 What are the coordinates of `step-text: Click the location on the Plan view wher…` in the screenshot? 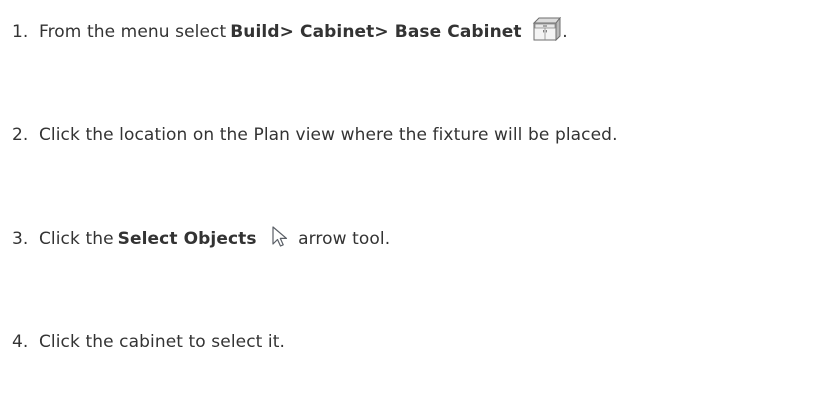 It's located at (328, 135).